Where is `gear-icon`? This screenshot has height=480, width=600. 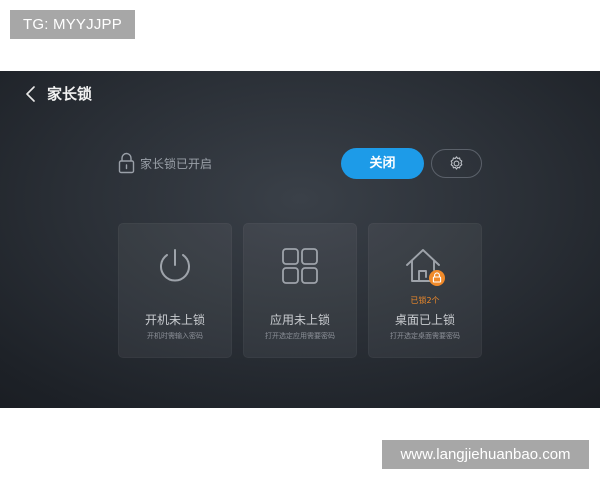
gear-icon is located at coordinates (456, 163).